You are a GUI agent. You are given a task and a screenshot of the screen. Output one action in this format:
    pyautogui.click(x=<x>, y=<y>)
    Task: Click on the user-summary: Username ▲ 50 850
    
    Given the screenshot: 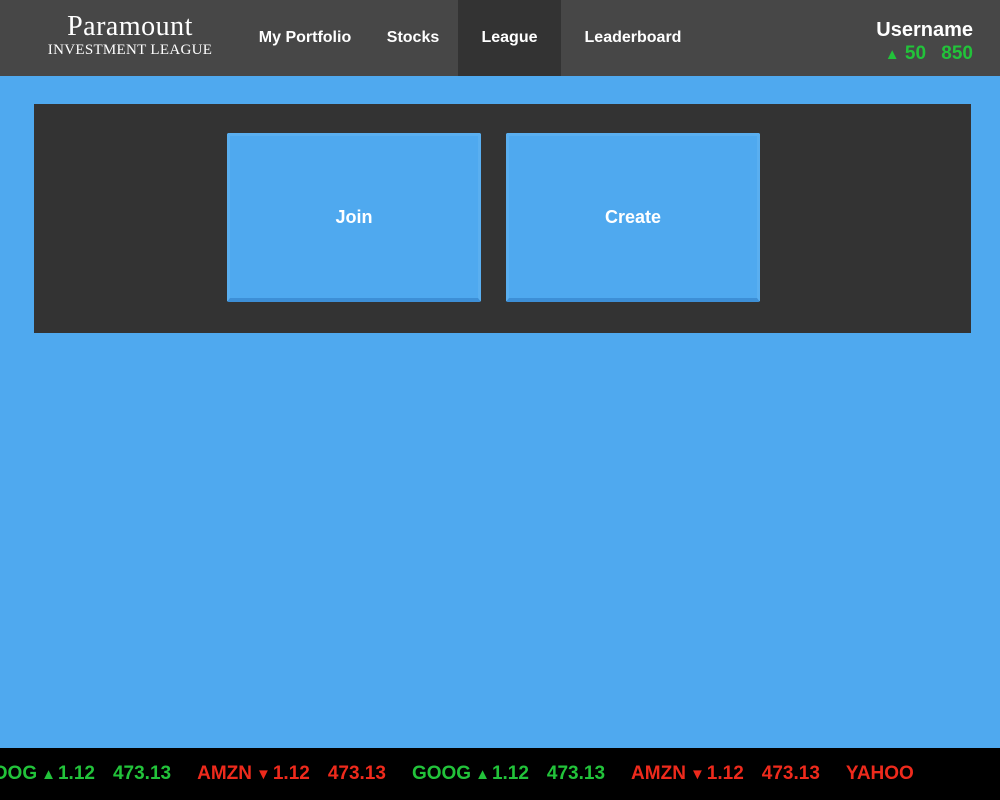 What is the action you would take?
    pyautogui.click(x=924, y=42)
    